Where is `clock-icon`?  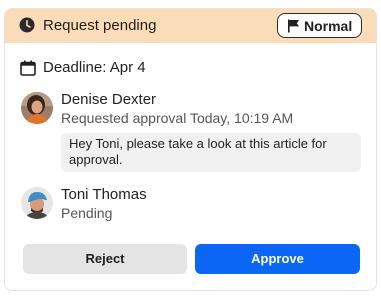 clock-icon is located at coordinates (27, 25).